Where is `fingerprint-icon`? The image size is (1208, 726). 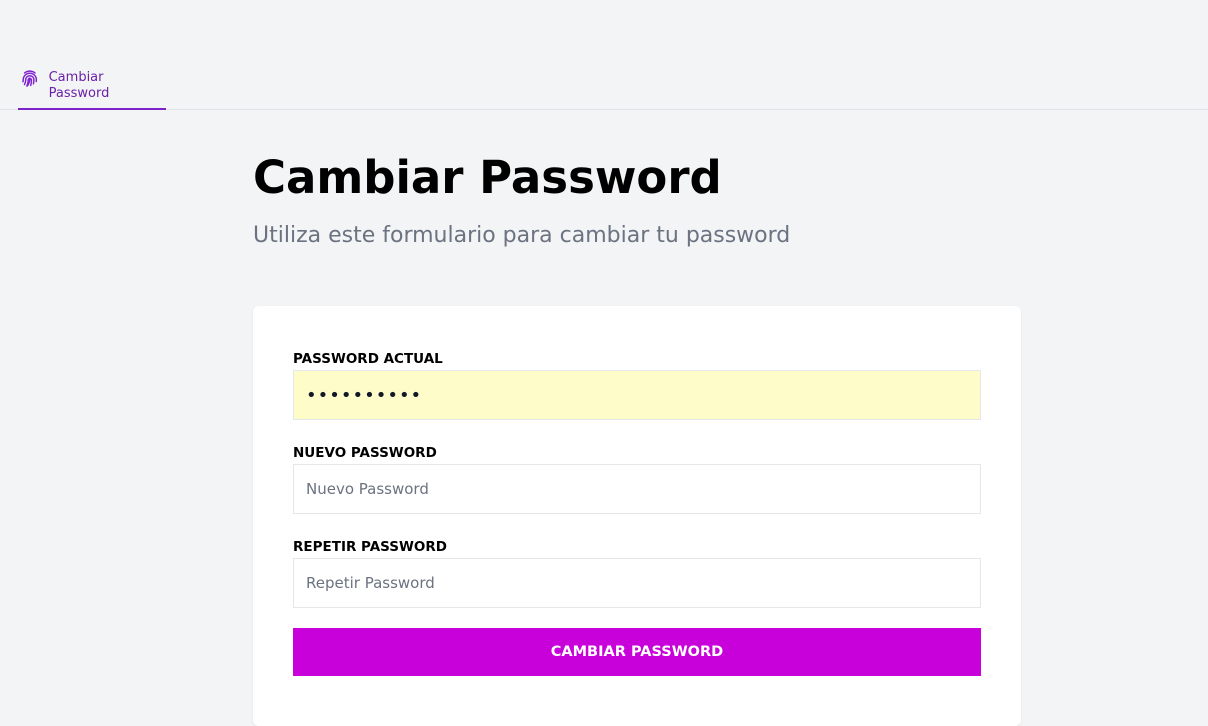
fingerprint-icon is located at coordinates (30, 78).